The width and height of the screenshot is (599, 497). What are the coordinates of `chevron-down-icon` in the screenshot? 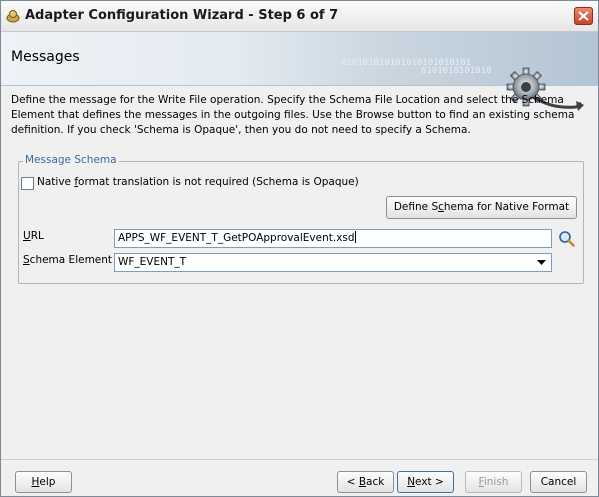 It's located at (541, 262).